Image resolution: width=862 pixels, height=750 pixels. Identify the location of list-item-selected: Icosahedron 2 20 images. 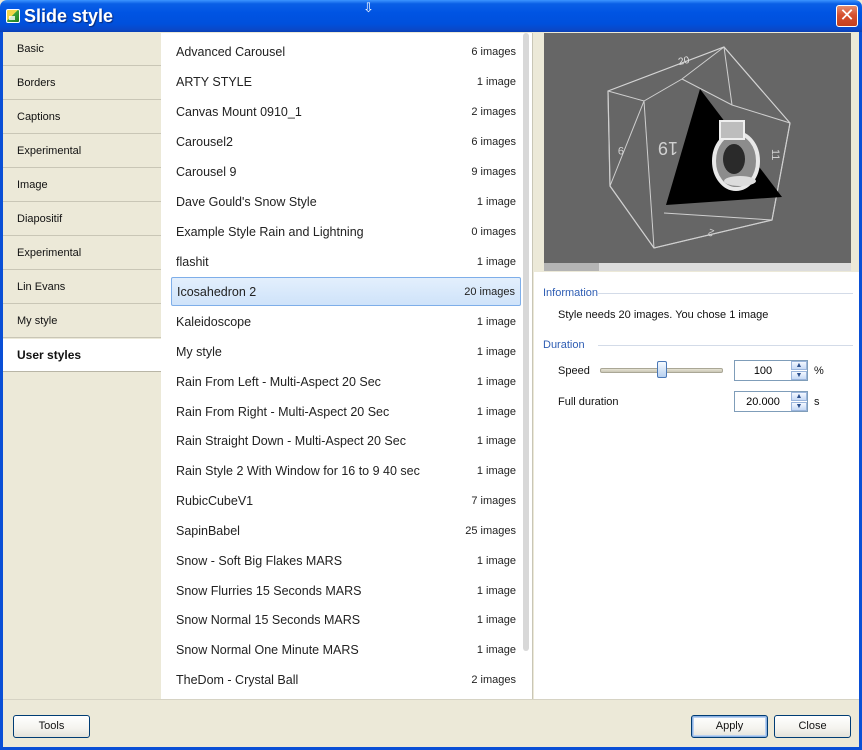
(346, 291).